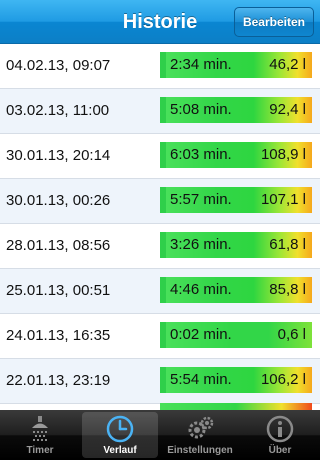 The width and height of the screenshot is (320, 460). Describe the element at coordinates (236, 110) in the screenshot. I see `usage-bar: 5:08 min. 92,4 l` at that location.